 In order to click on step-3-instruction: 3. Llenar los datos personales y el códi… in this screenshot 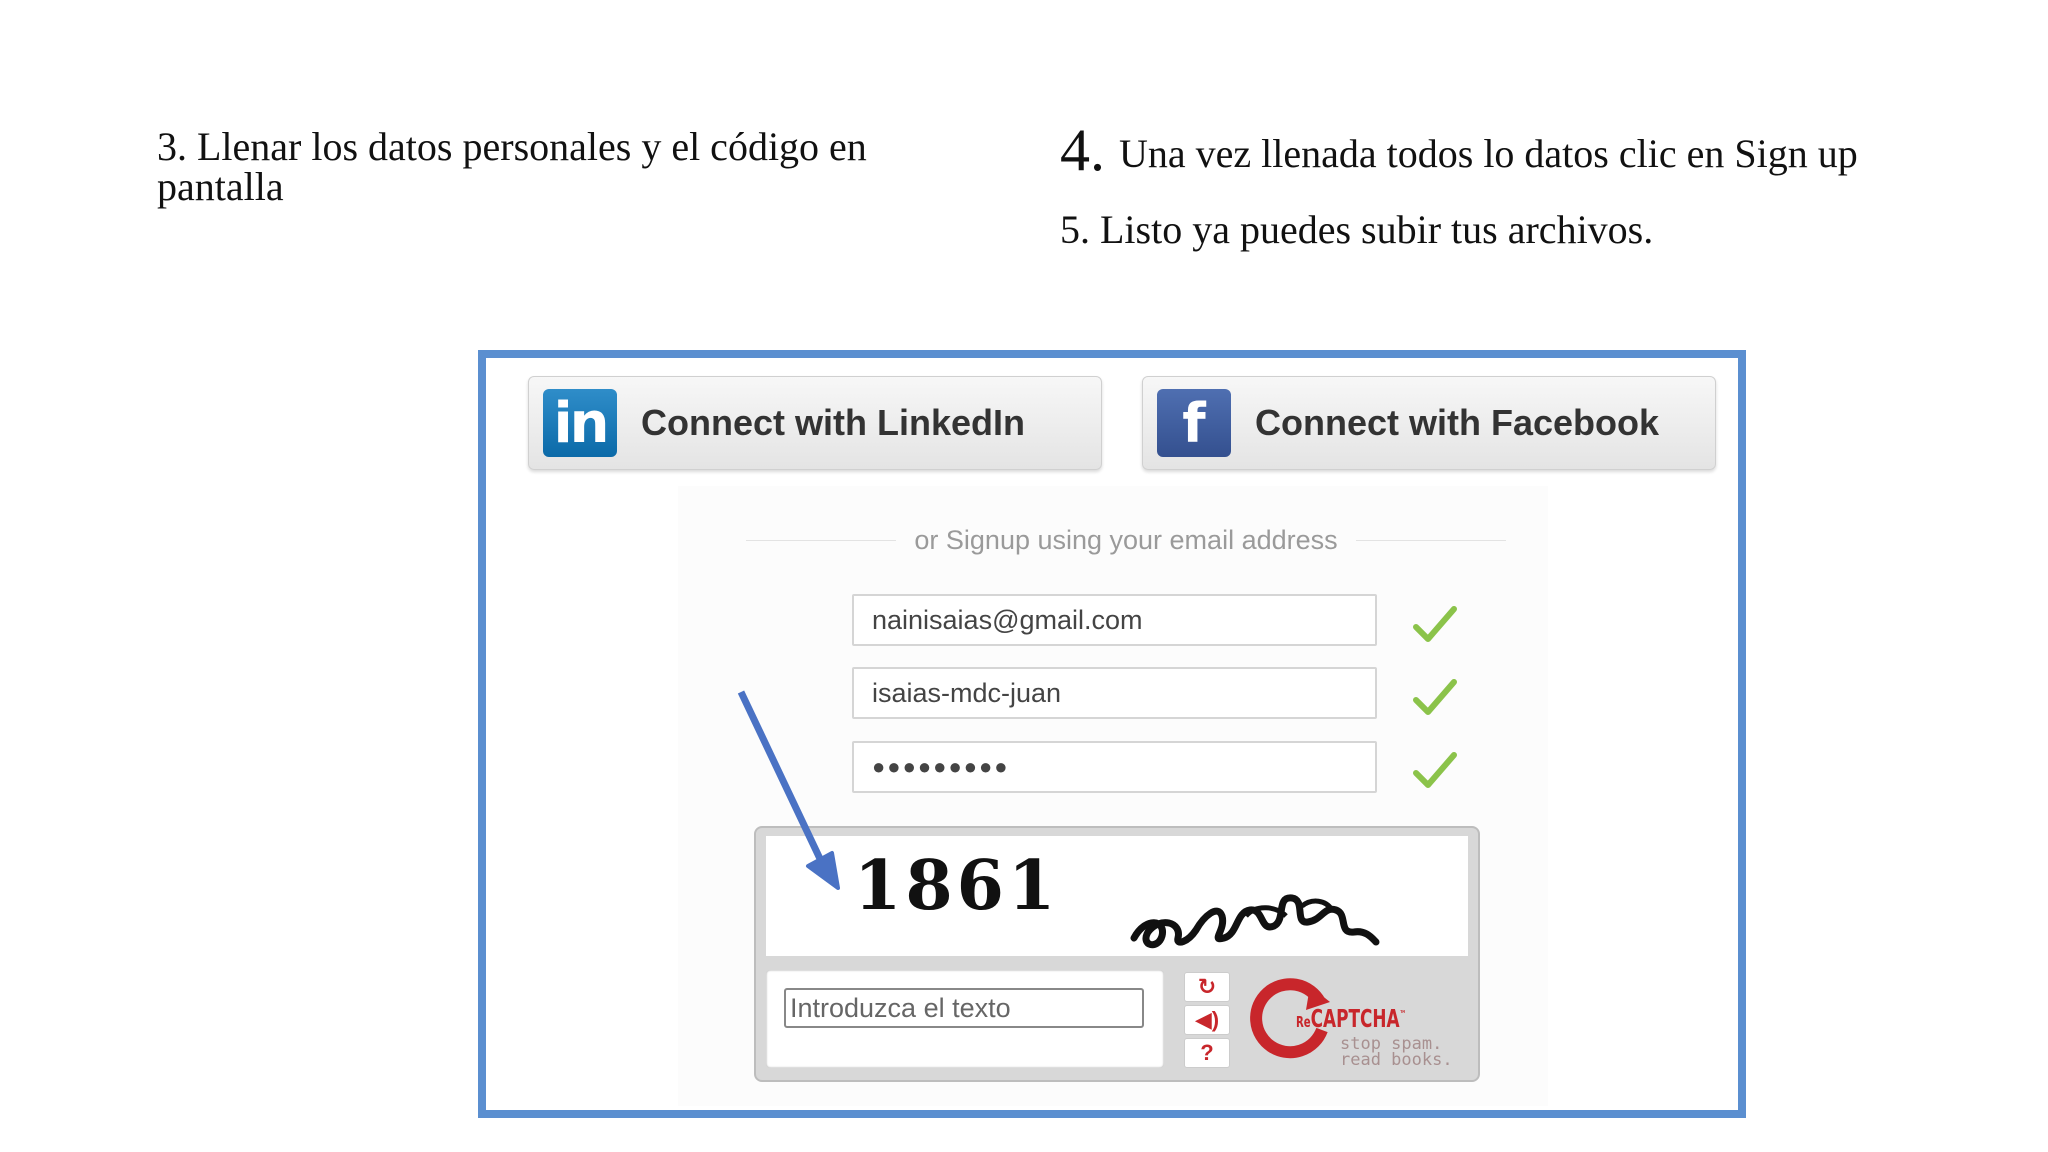, I will do `click(512, 166)`.